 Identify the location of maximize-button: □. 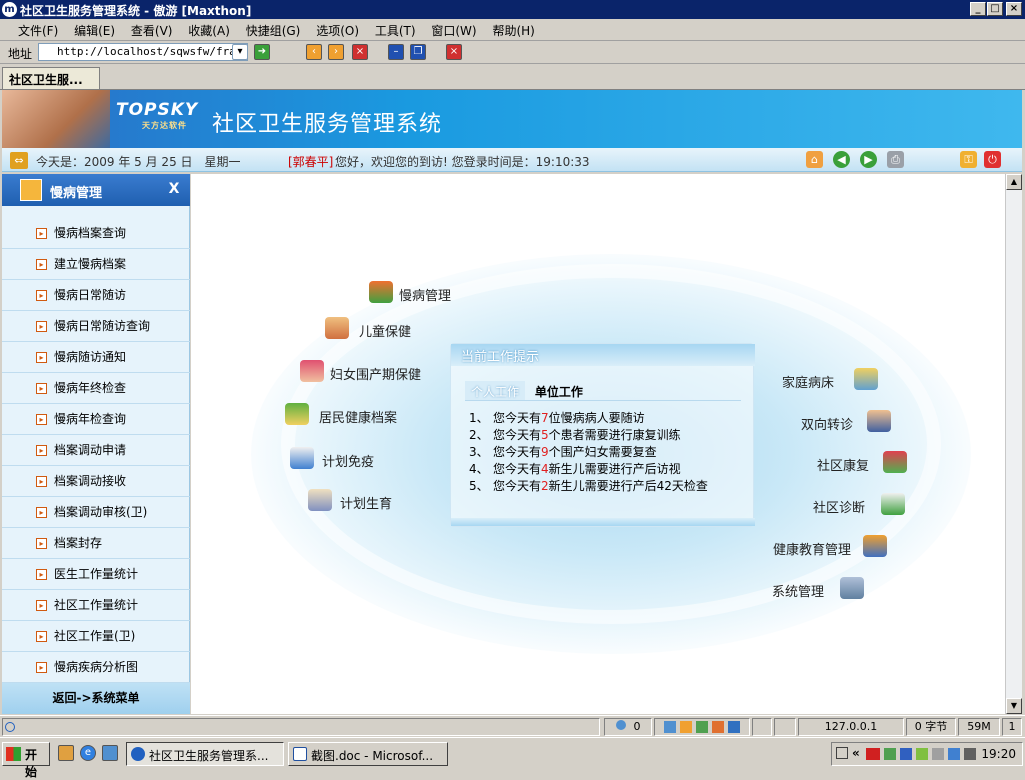
(995, 9).